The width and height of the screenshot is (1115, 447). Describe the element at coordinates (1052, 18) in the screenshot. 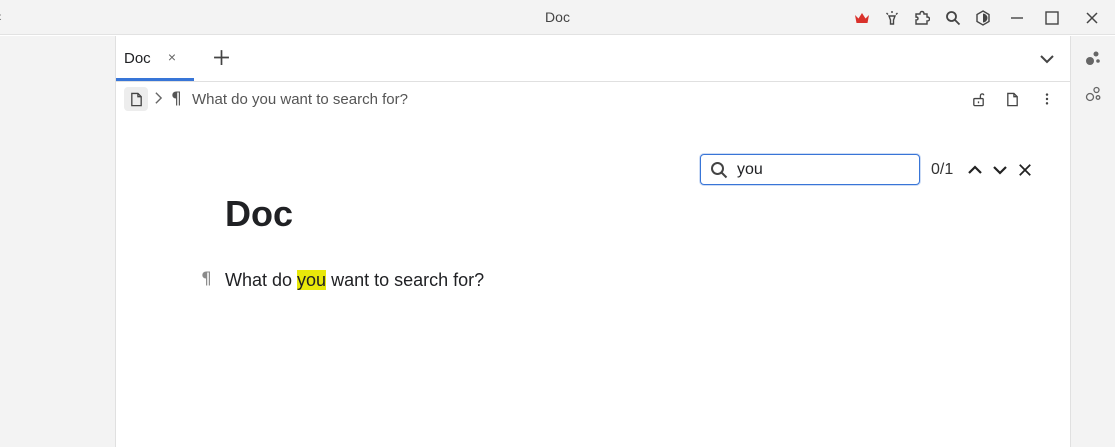

I see `maximize-icon` at that location.